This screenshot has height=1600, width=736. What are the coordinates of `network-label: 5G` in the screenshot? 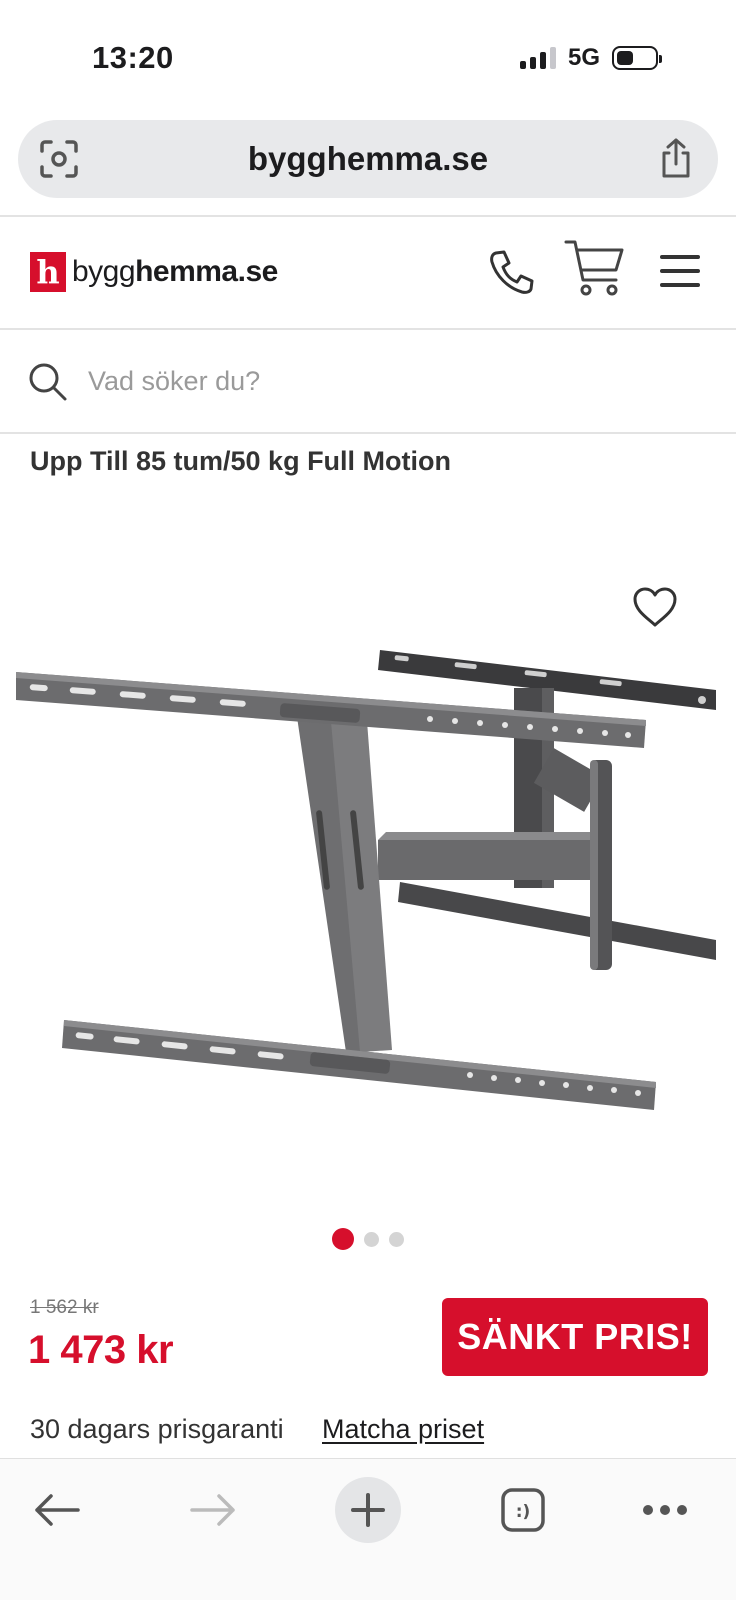 It's located at (583, 57).